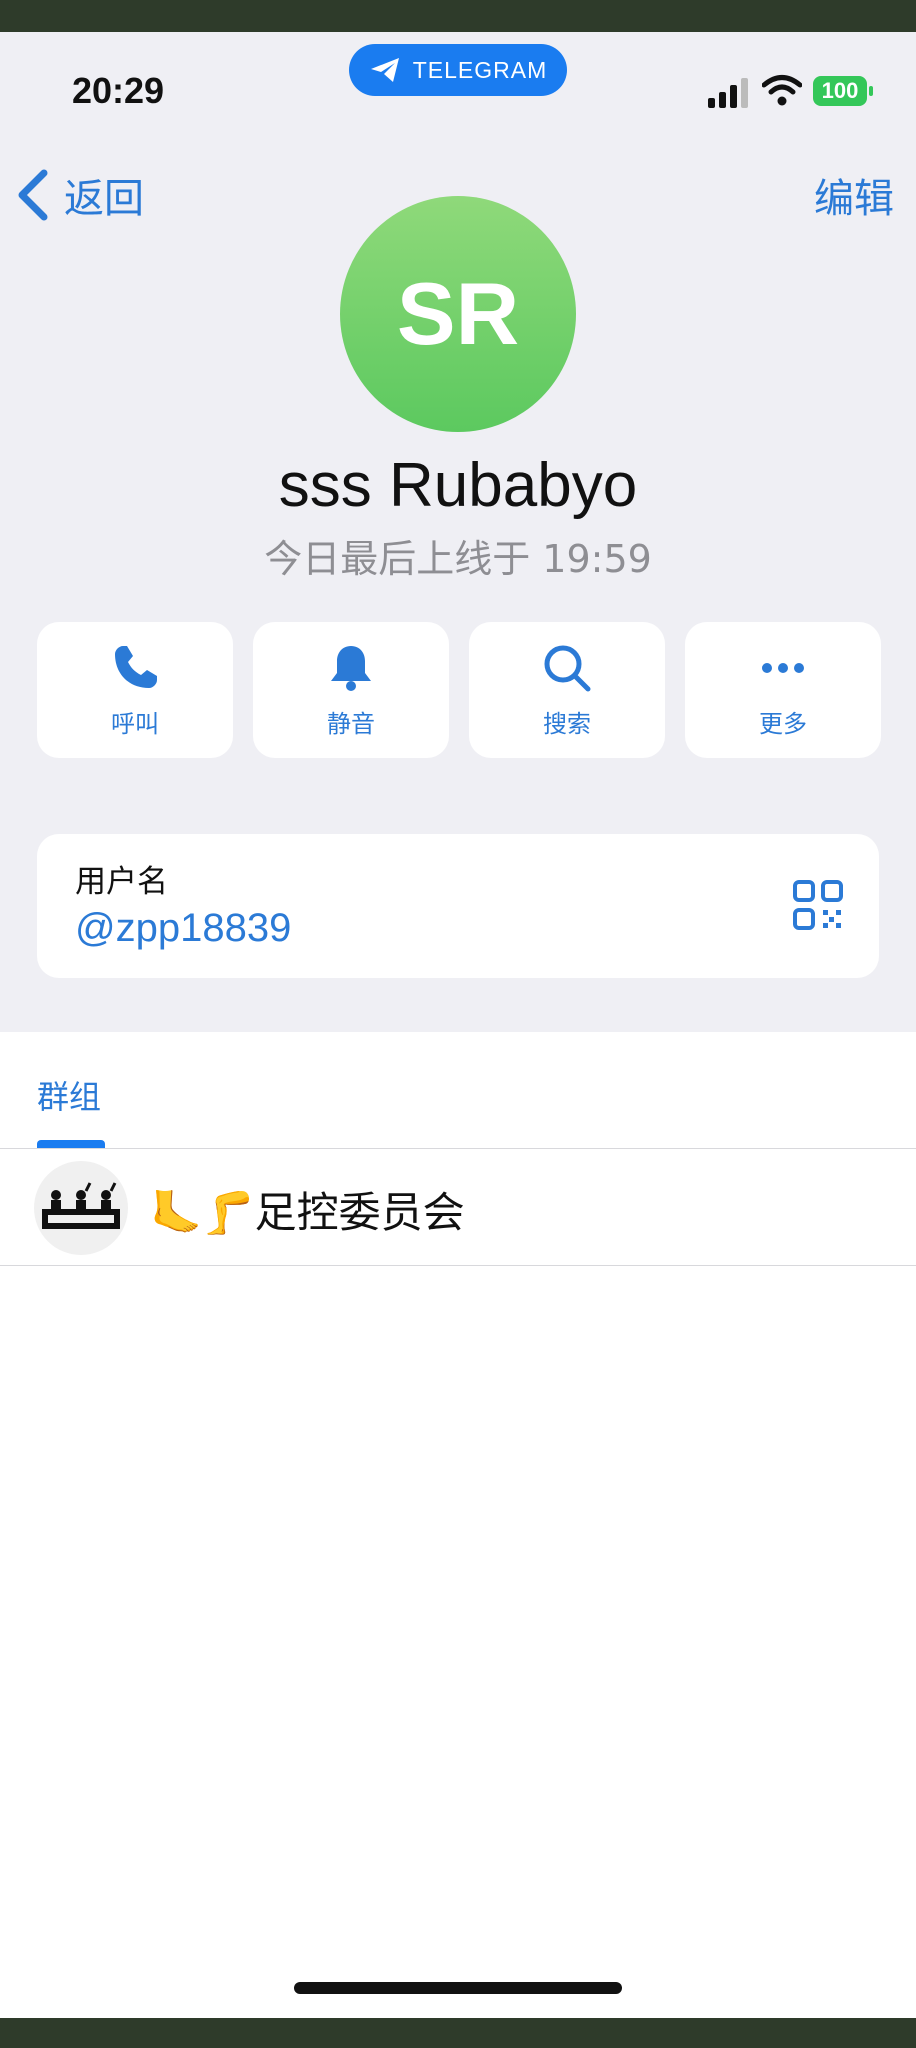 The height and width of the screenshot is (2048, 916). I want to click on search-icon, so click(567, 668).